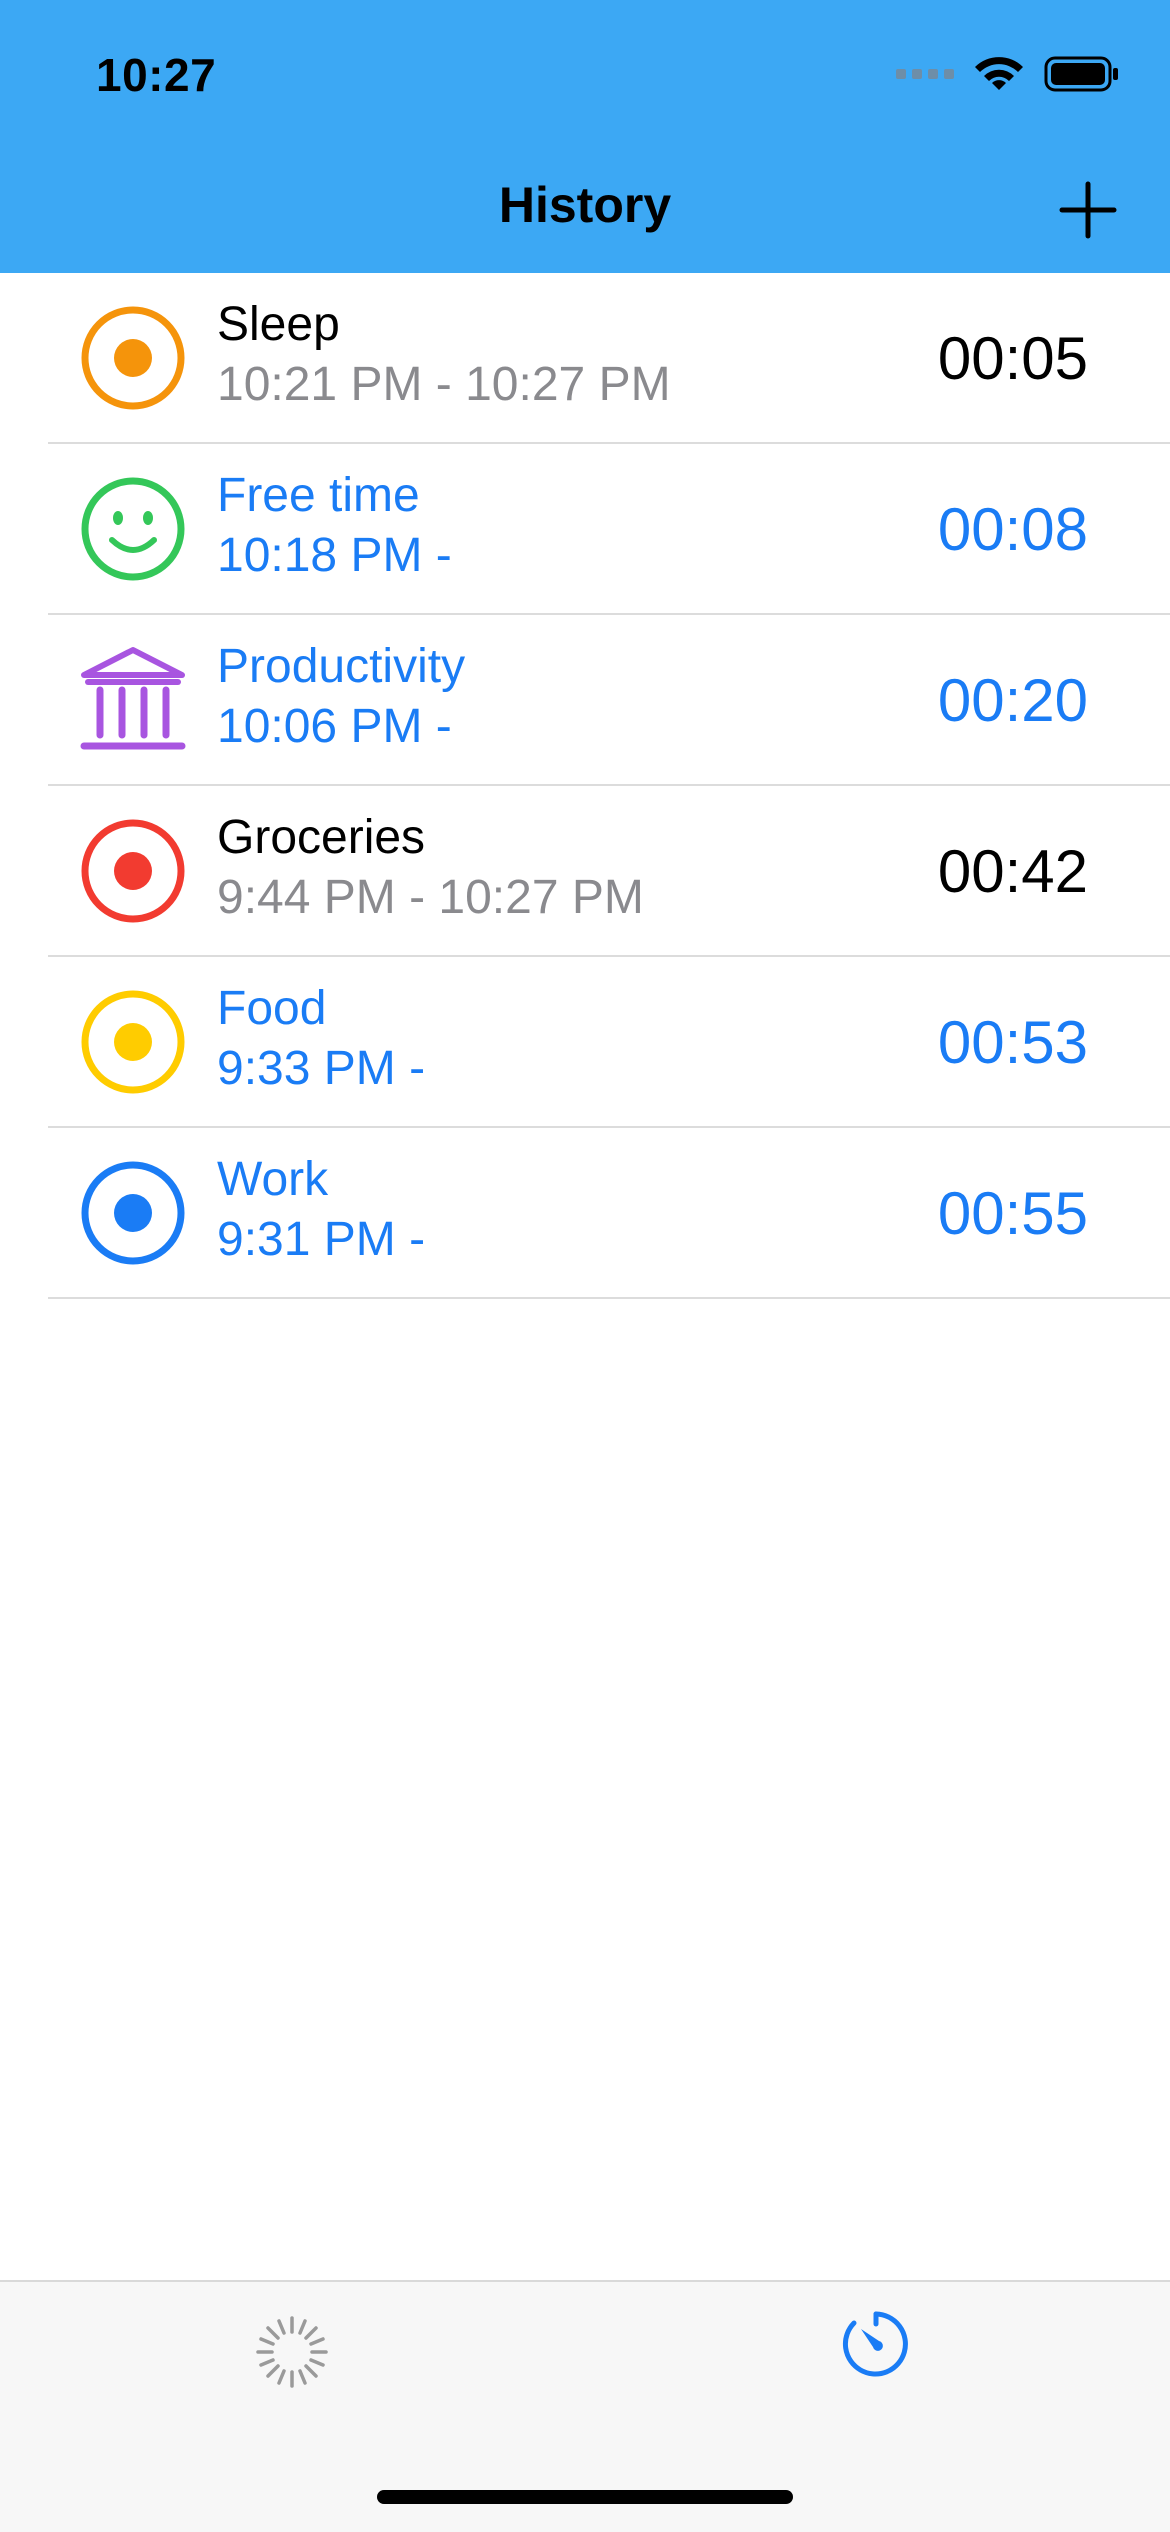  I want to click on timer-icon, so click(876, 2344).